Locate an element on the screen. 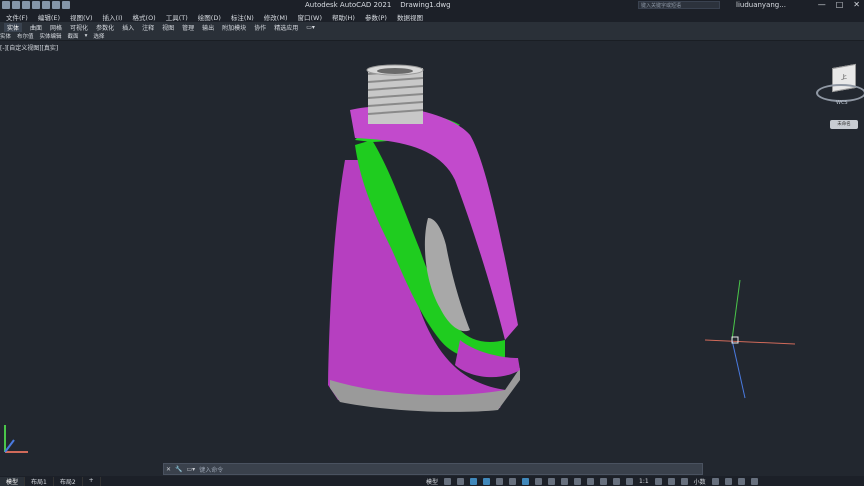  3d-osnap-icon is located at coordinates (578, 481).